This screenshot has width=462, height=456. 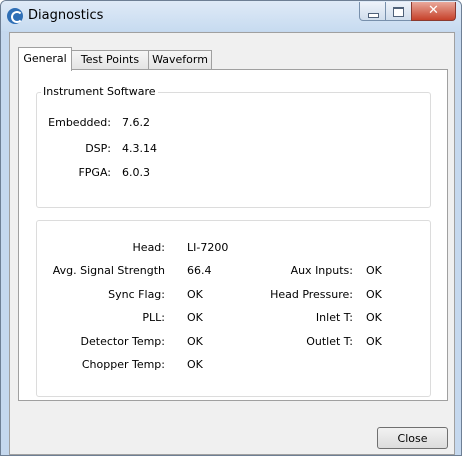 What do you see at coordinates (311, 294) in the screenshot?
I see `head-pressure-label: Head Pressure:` at bounding box center [311, 294].